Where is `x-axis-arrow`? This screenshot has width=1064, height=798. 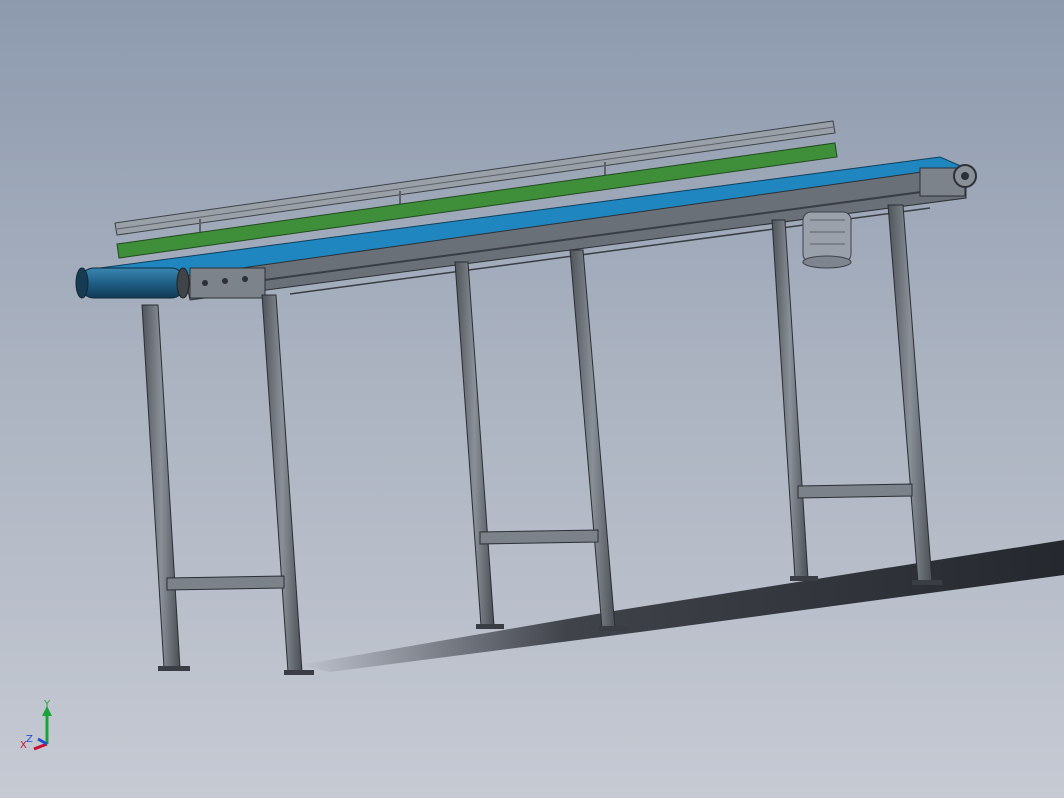
x-axis-arrow is located at coordinates (40, 746).